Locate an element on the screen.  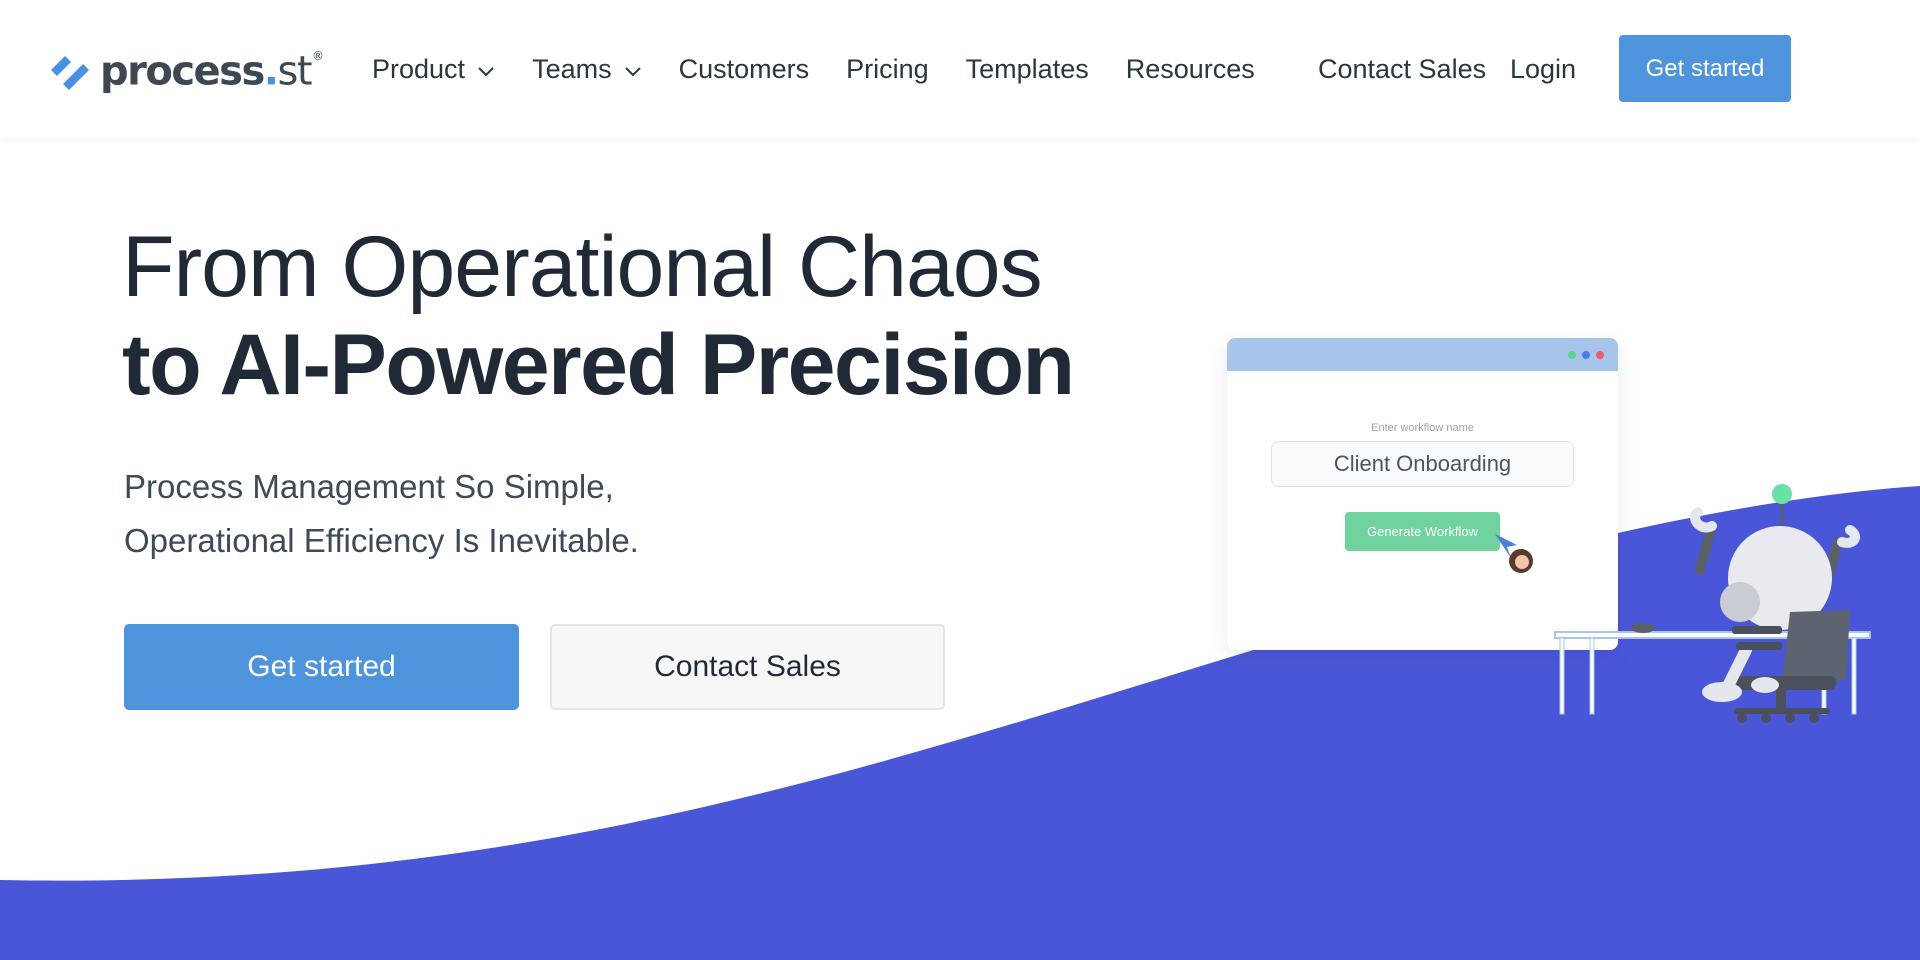
hero-subtitle-line-2: Operational Efficiency Is Inevitable. is located at coordinates (381, 540).